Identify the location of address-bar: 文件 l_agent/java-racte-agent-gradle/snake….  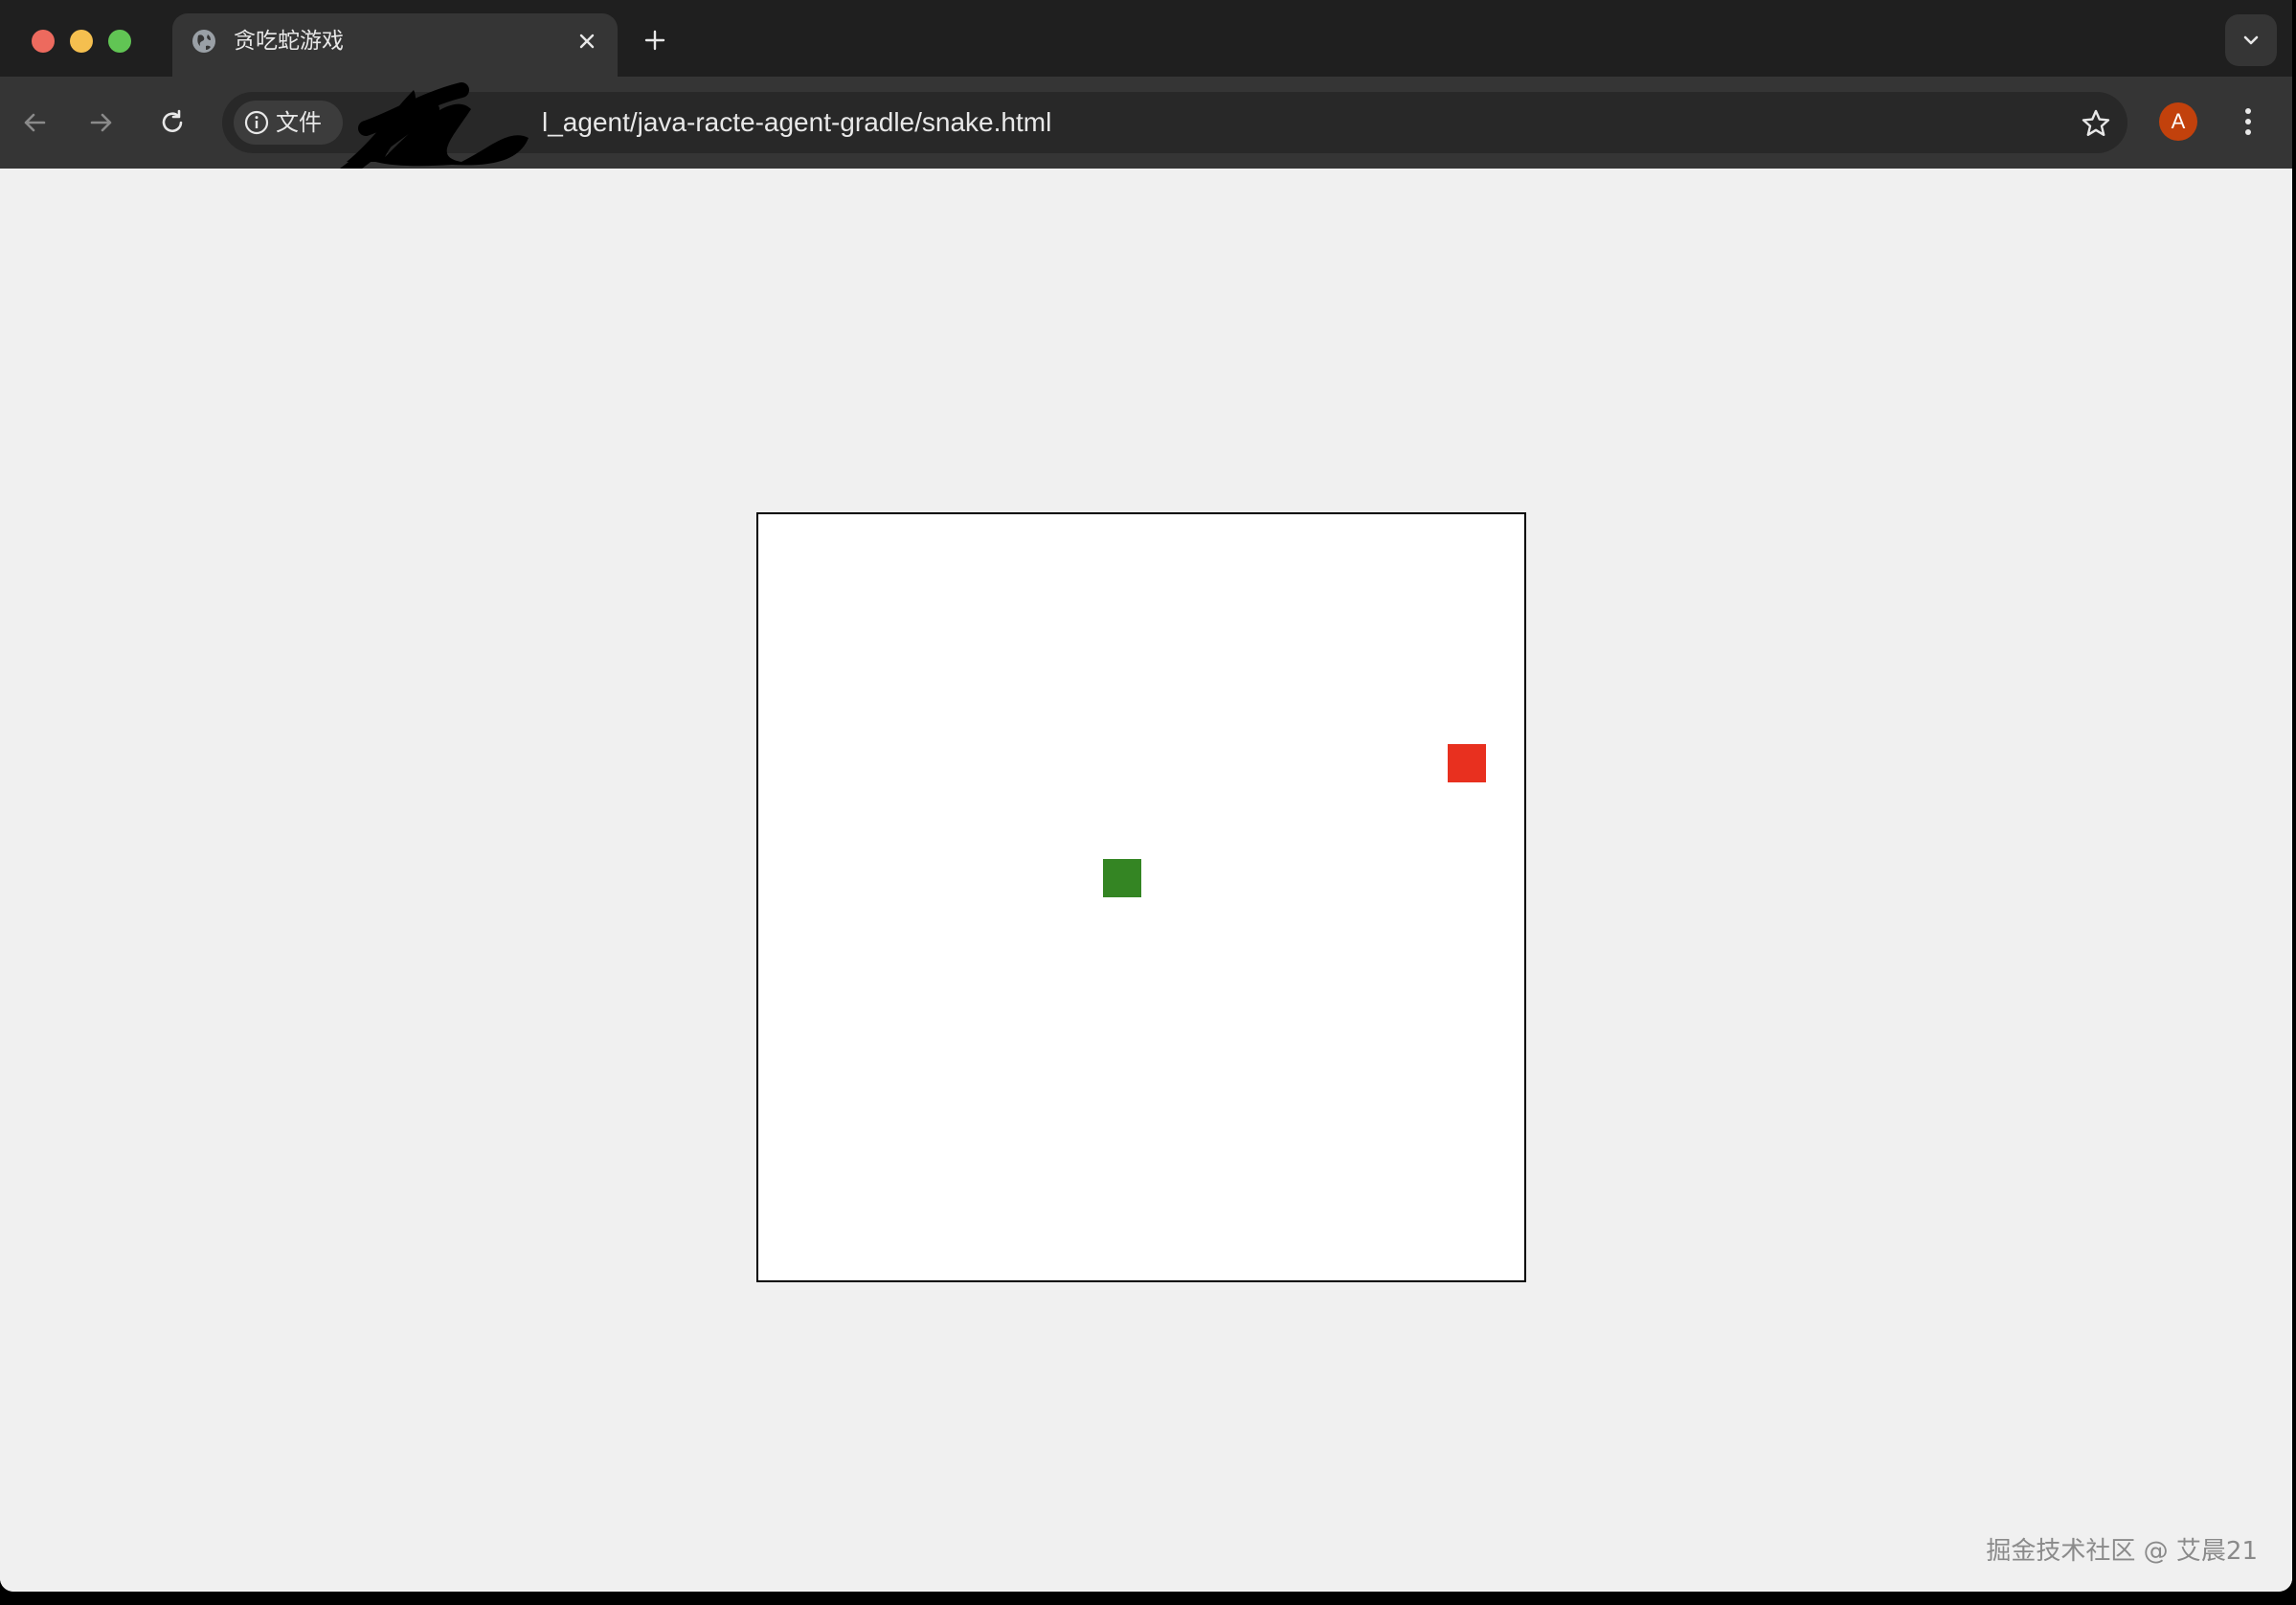
(1174, 132).